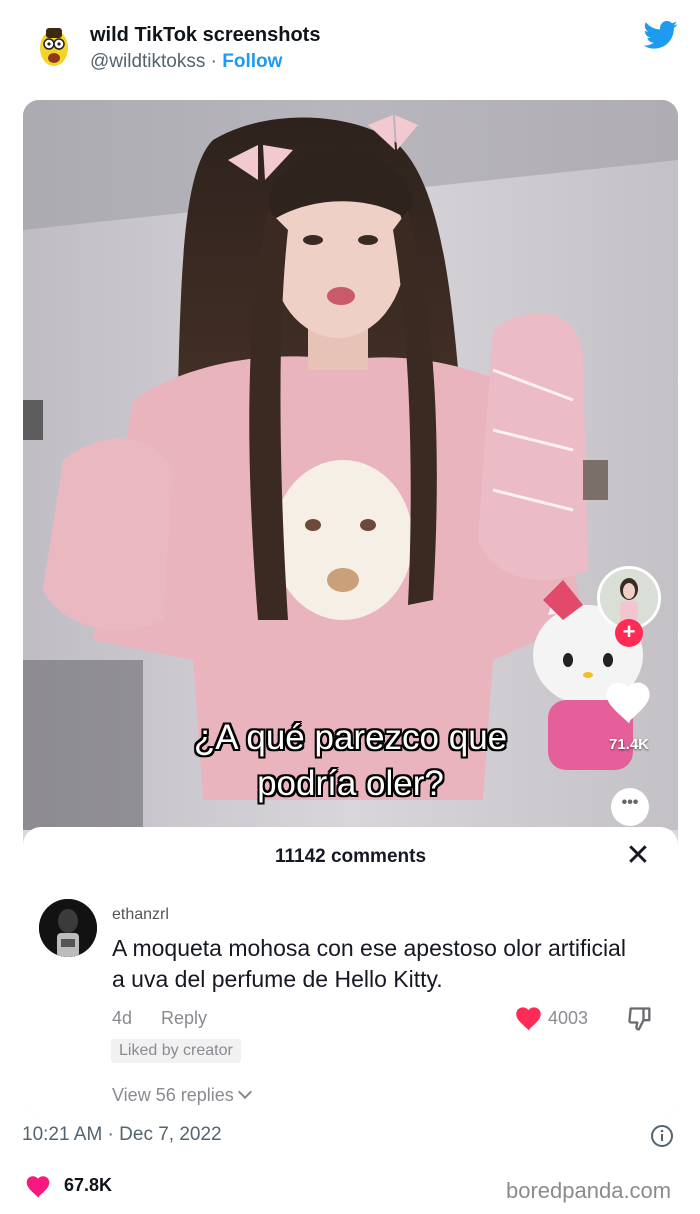 The width and height of the screenshot is (700, 1214). I want to click on comment-heart-icon, so click(529, 1019).